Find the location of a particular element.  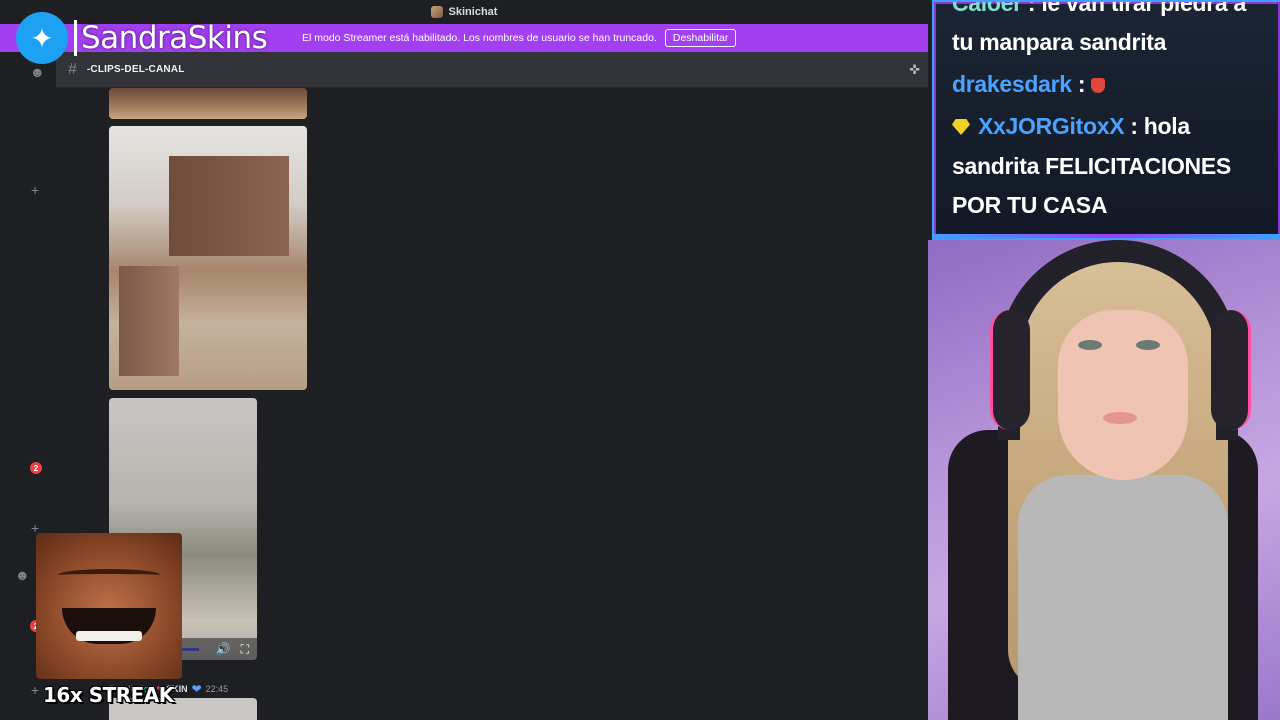

chat-text: : is located at coordinates (1078, 84).